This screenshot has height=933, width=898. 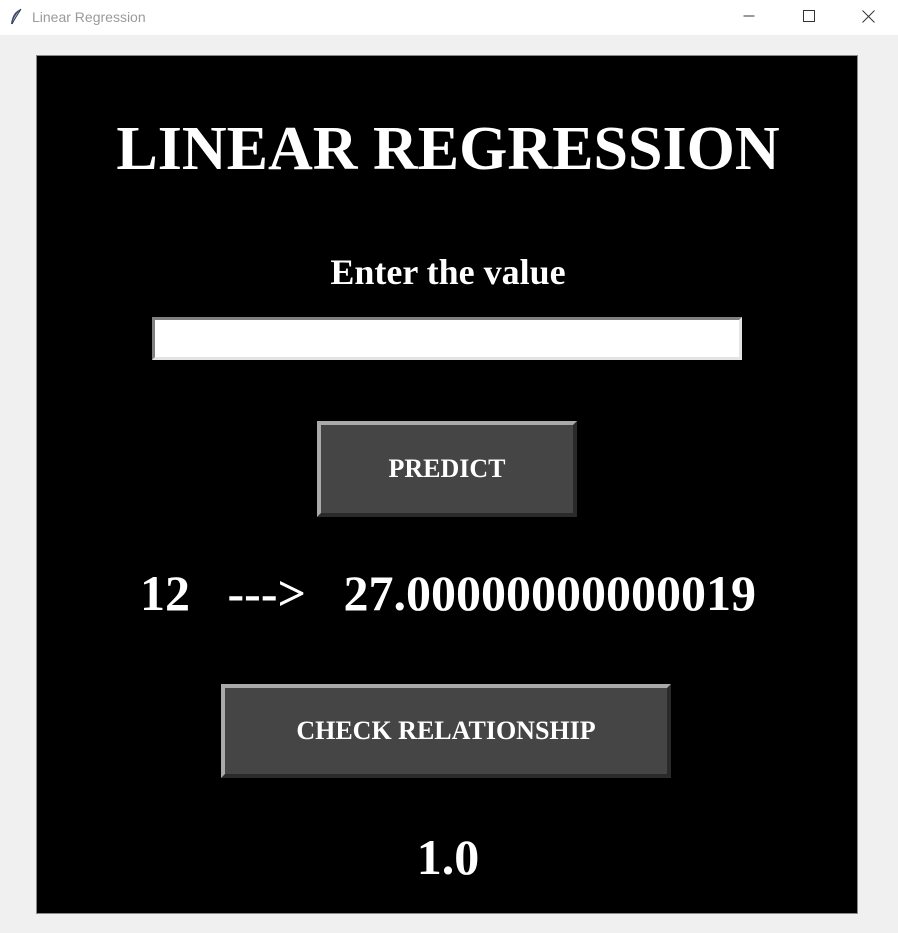 I want to click on title-bar: Linear Regression, so click(x=449, y=17).